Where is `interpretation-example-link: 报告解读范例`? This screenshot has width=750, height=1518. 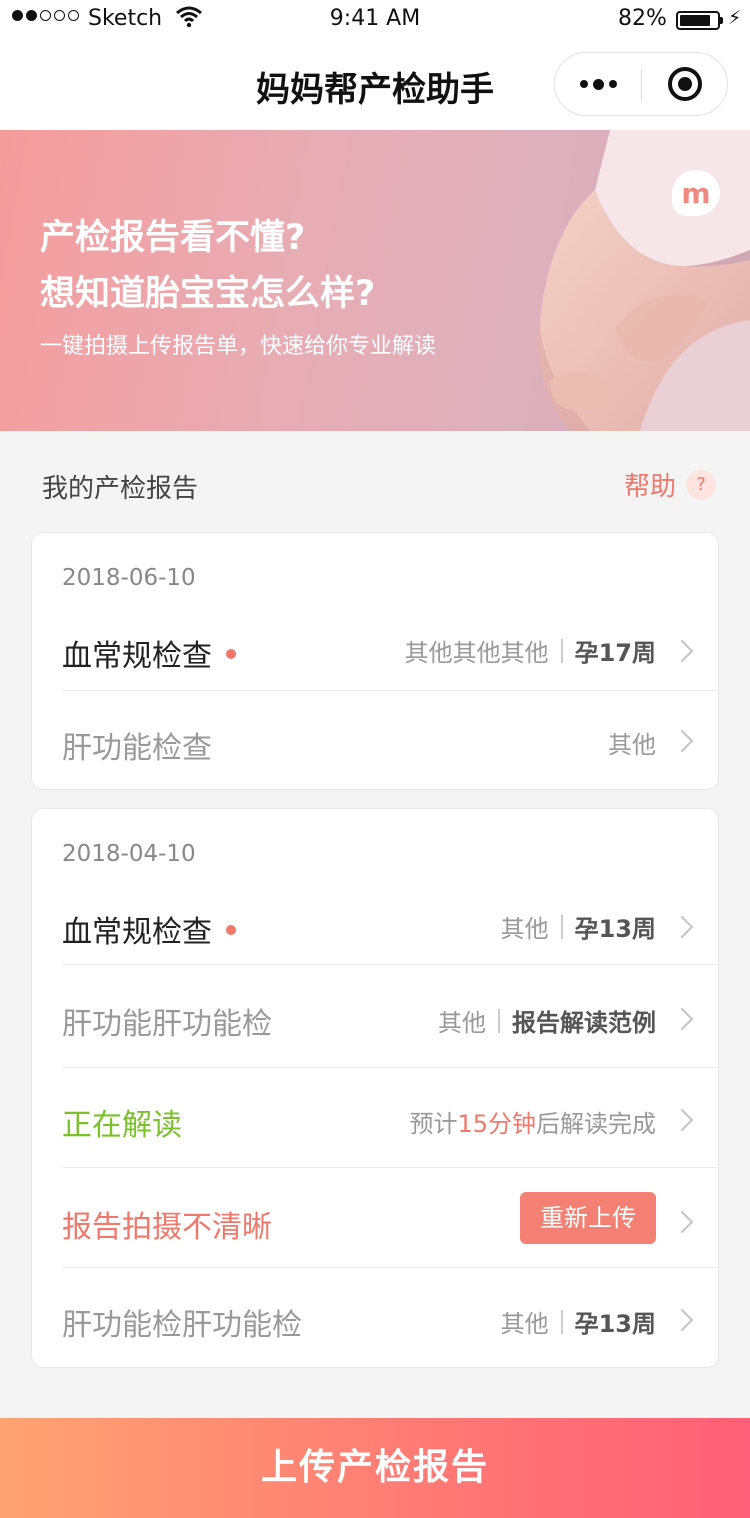
interpretation-example-link: 报告解读范例 is located at coordinates (584, 1020).